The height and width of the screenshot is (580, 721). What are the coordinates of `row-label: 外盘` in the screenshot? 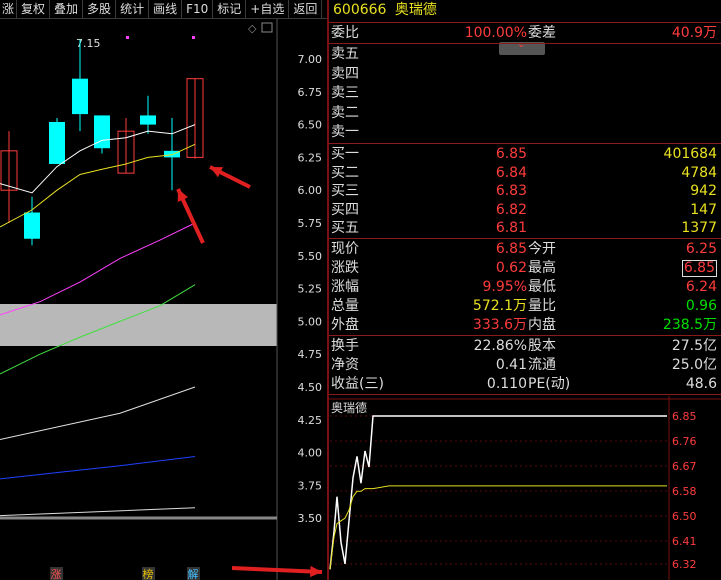 It's located at (345, 325).